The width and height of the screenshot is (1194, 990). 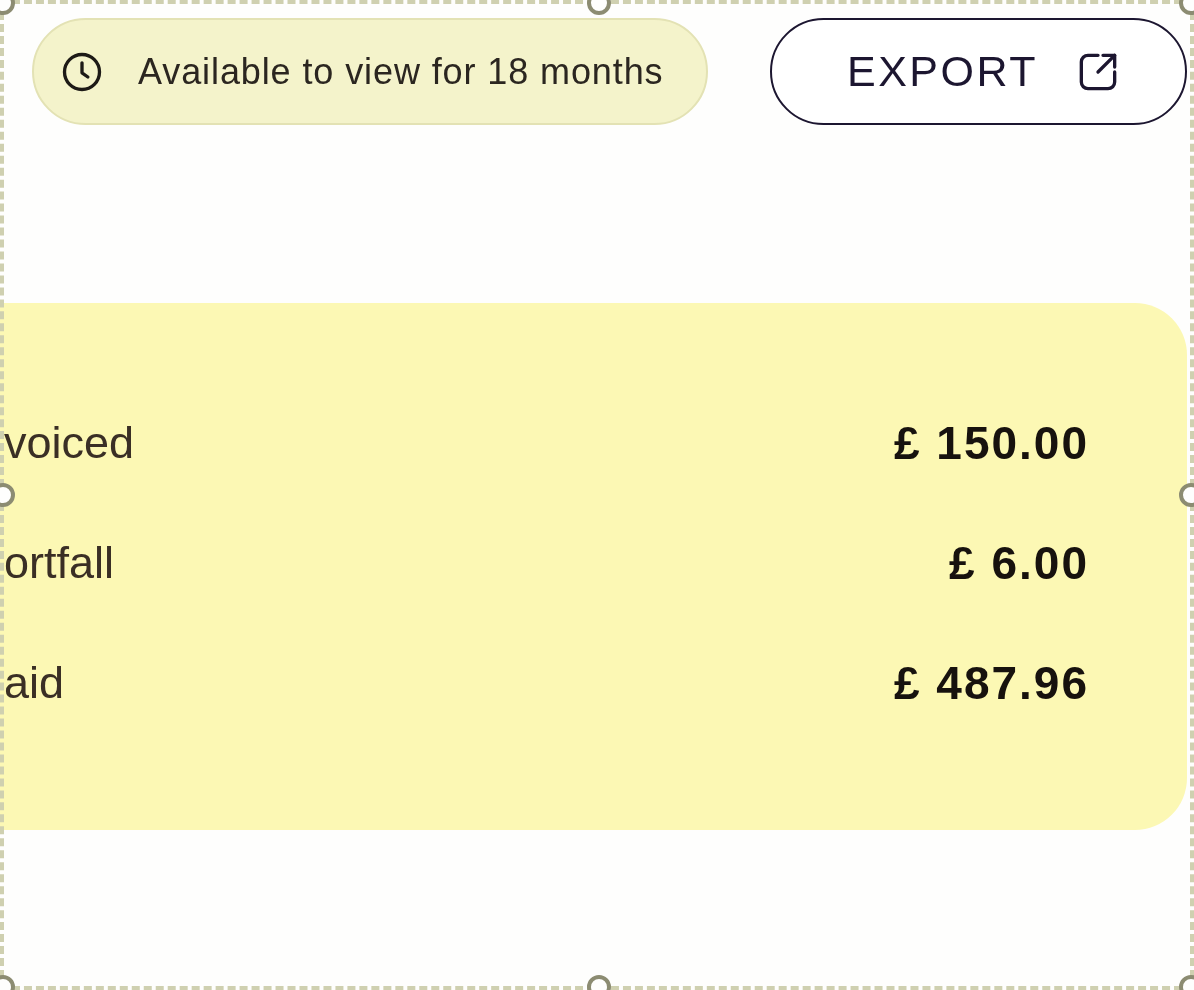 I want to click on summary-amount: £ 150.00, so click(x=991, y=443).